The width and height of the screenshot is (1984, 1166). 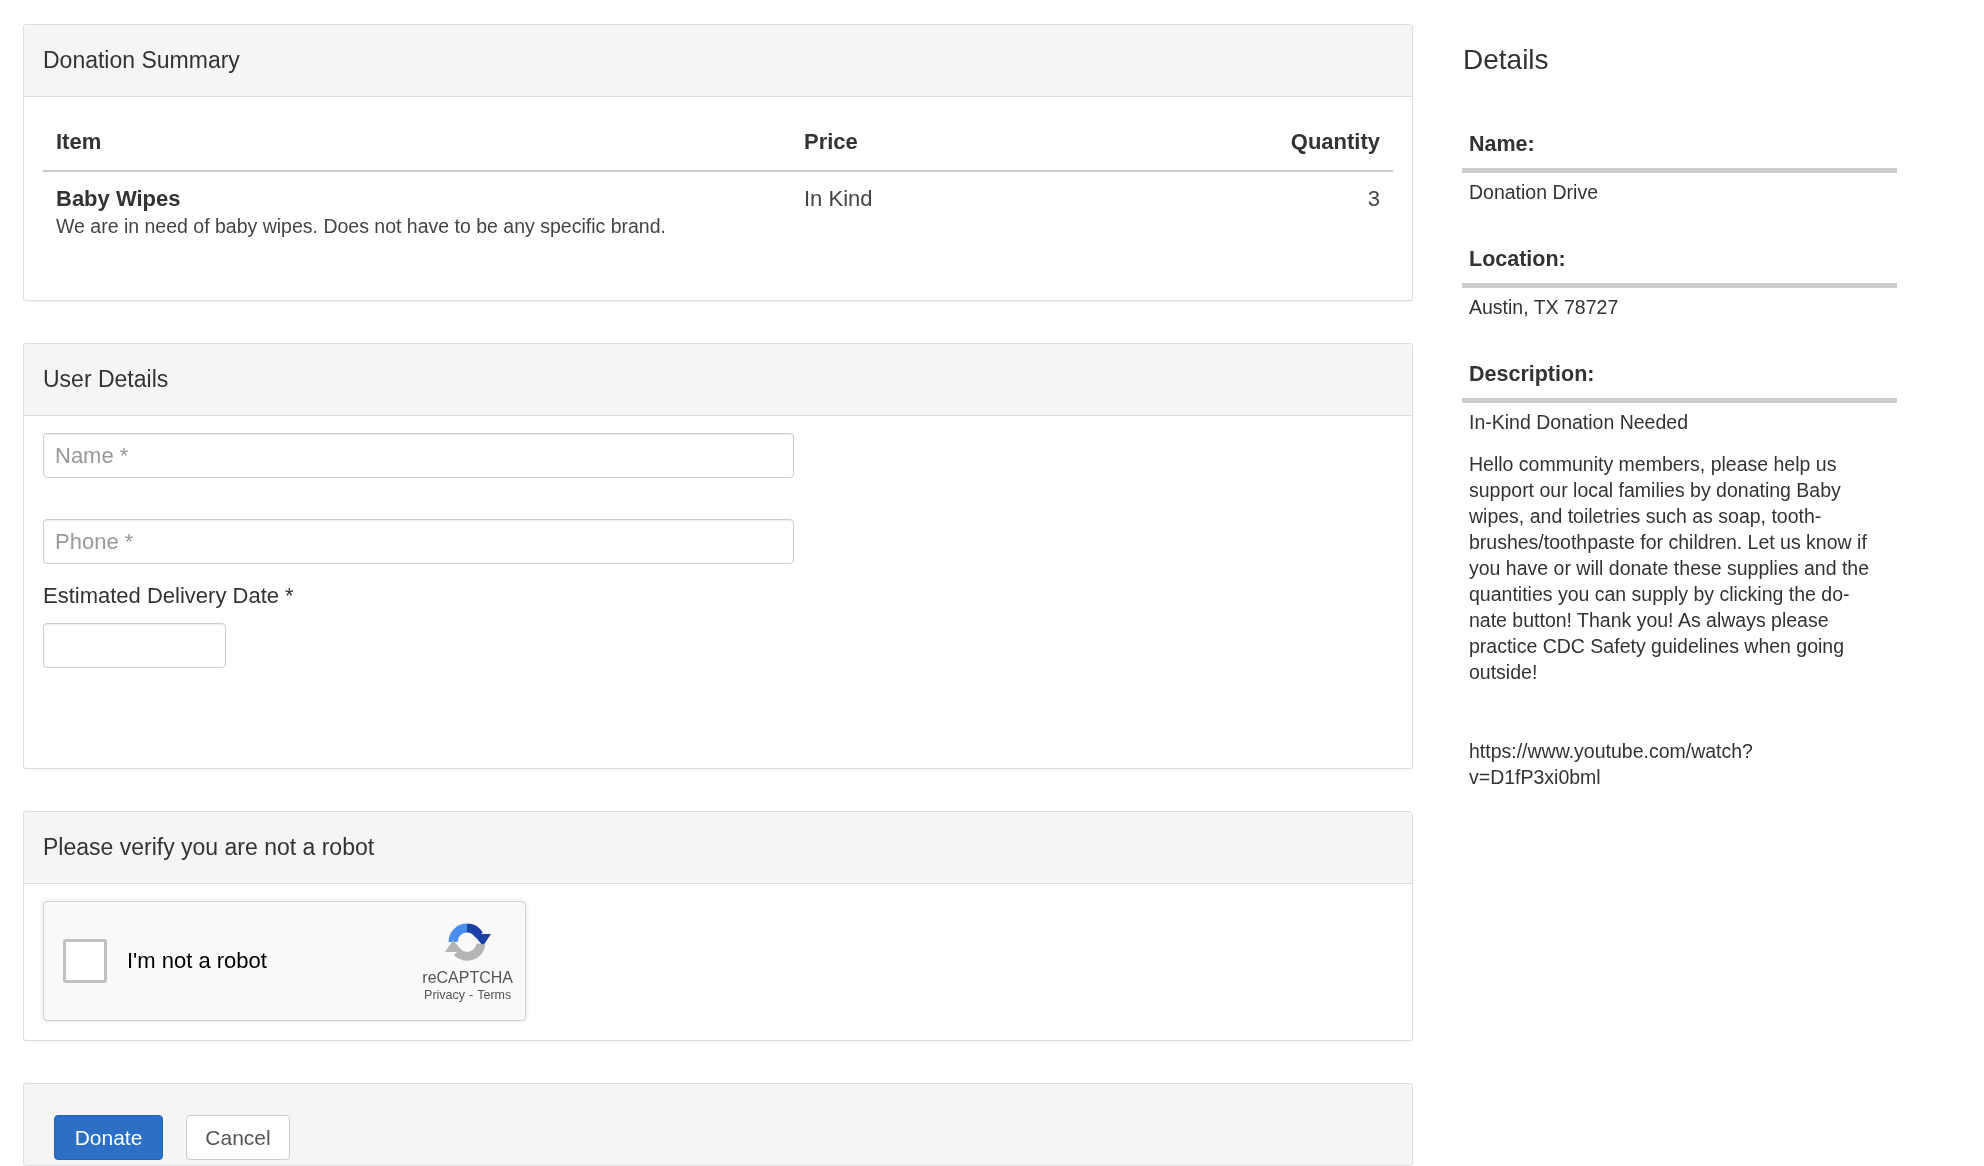 What do you see at coordinates (831, 141) in the screenshot?
I see `column-header: Price` at bounding box center [831, 141].